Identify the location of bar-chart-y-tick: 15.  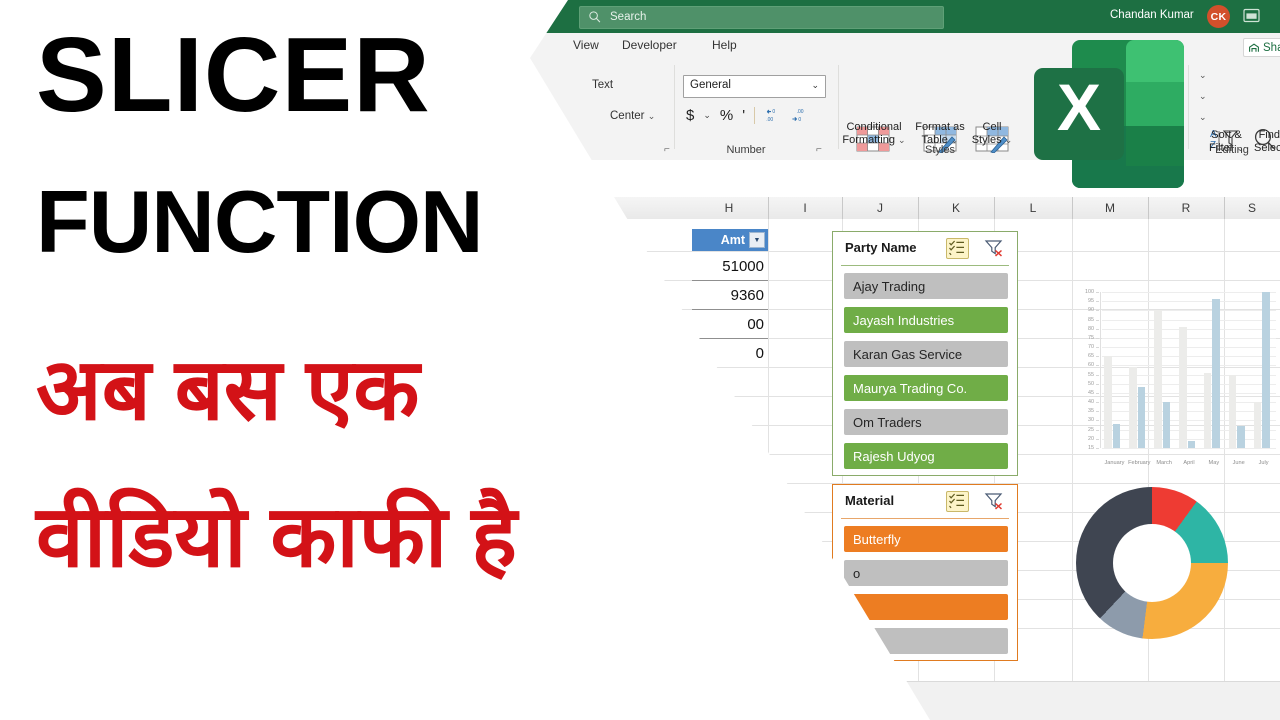
(1091, 448).